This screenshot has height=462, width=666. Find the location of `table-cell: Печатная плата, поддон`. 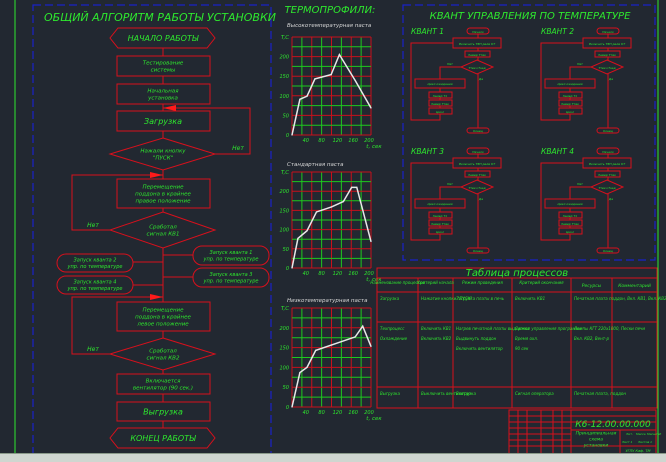

table-cell: Печатная плата, поддон is located at coordinates (600, 393).